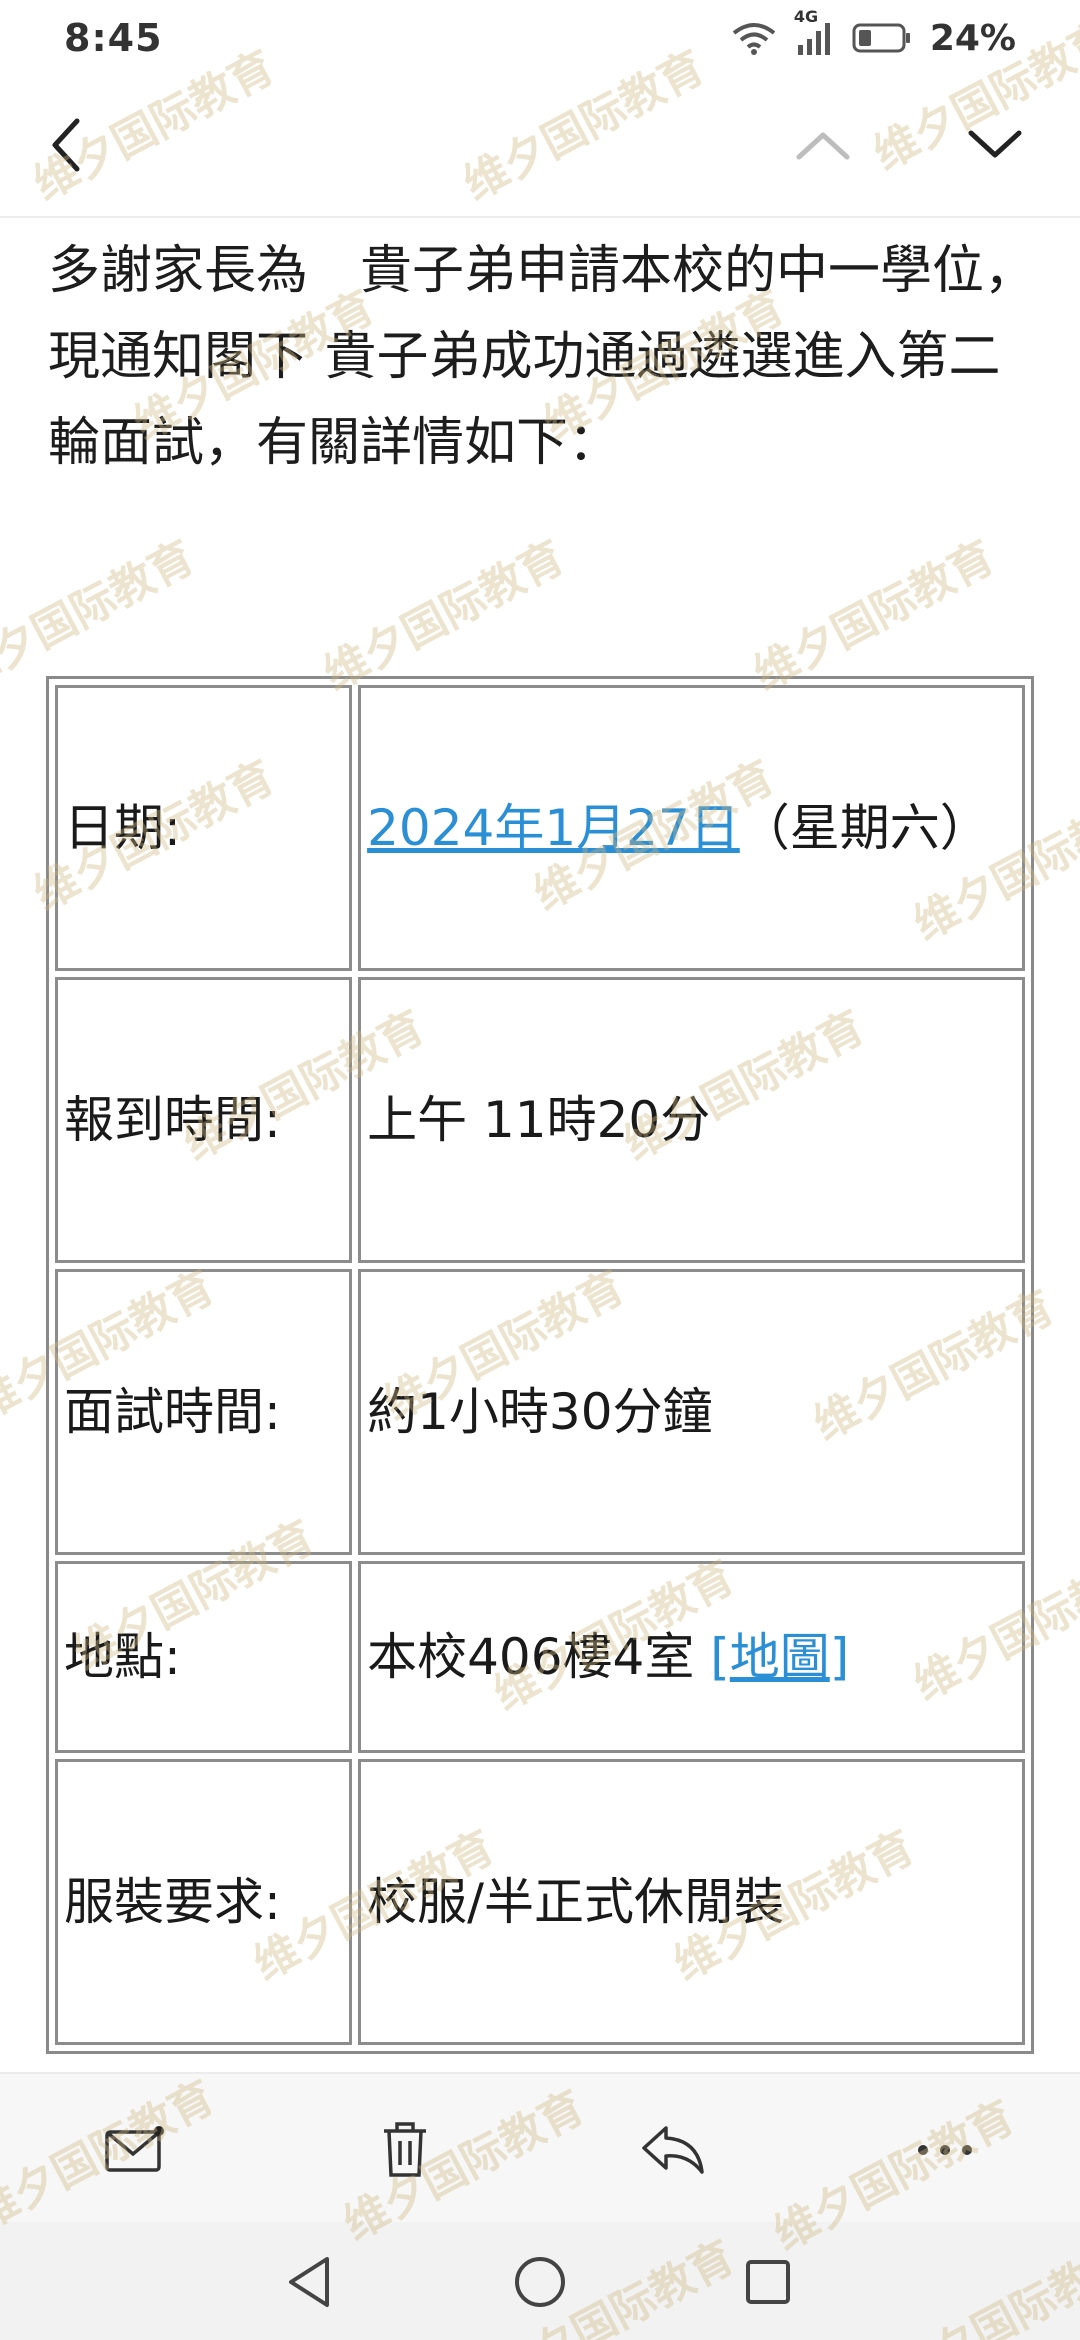 The width and height of the screenshot is (1080, 2340). I want to click on trash-icon, so click(405, 2151).